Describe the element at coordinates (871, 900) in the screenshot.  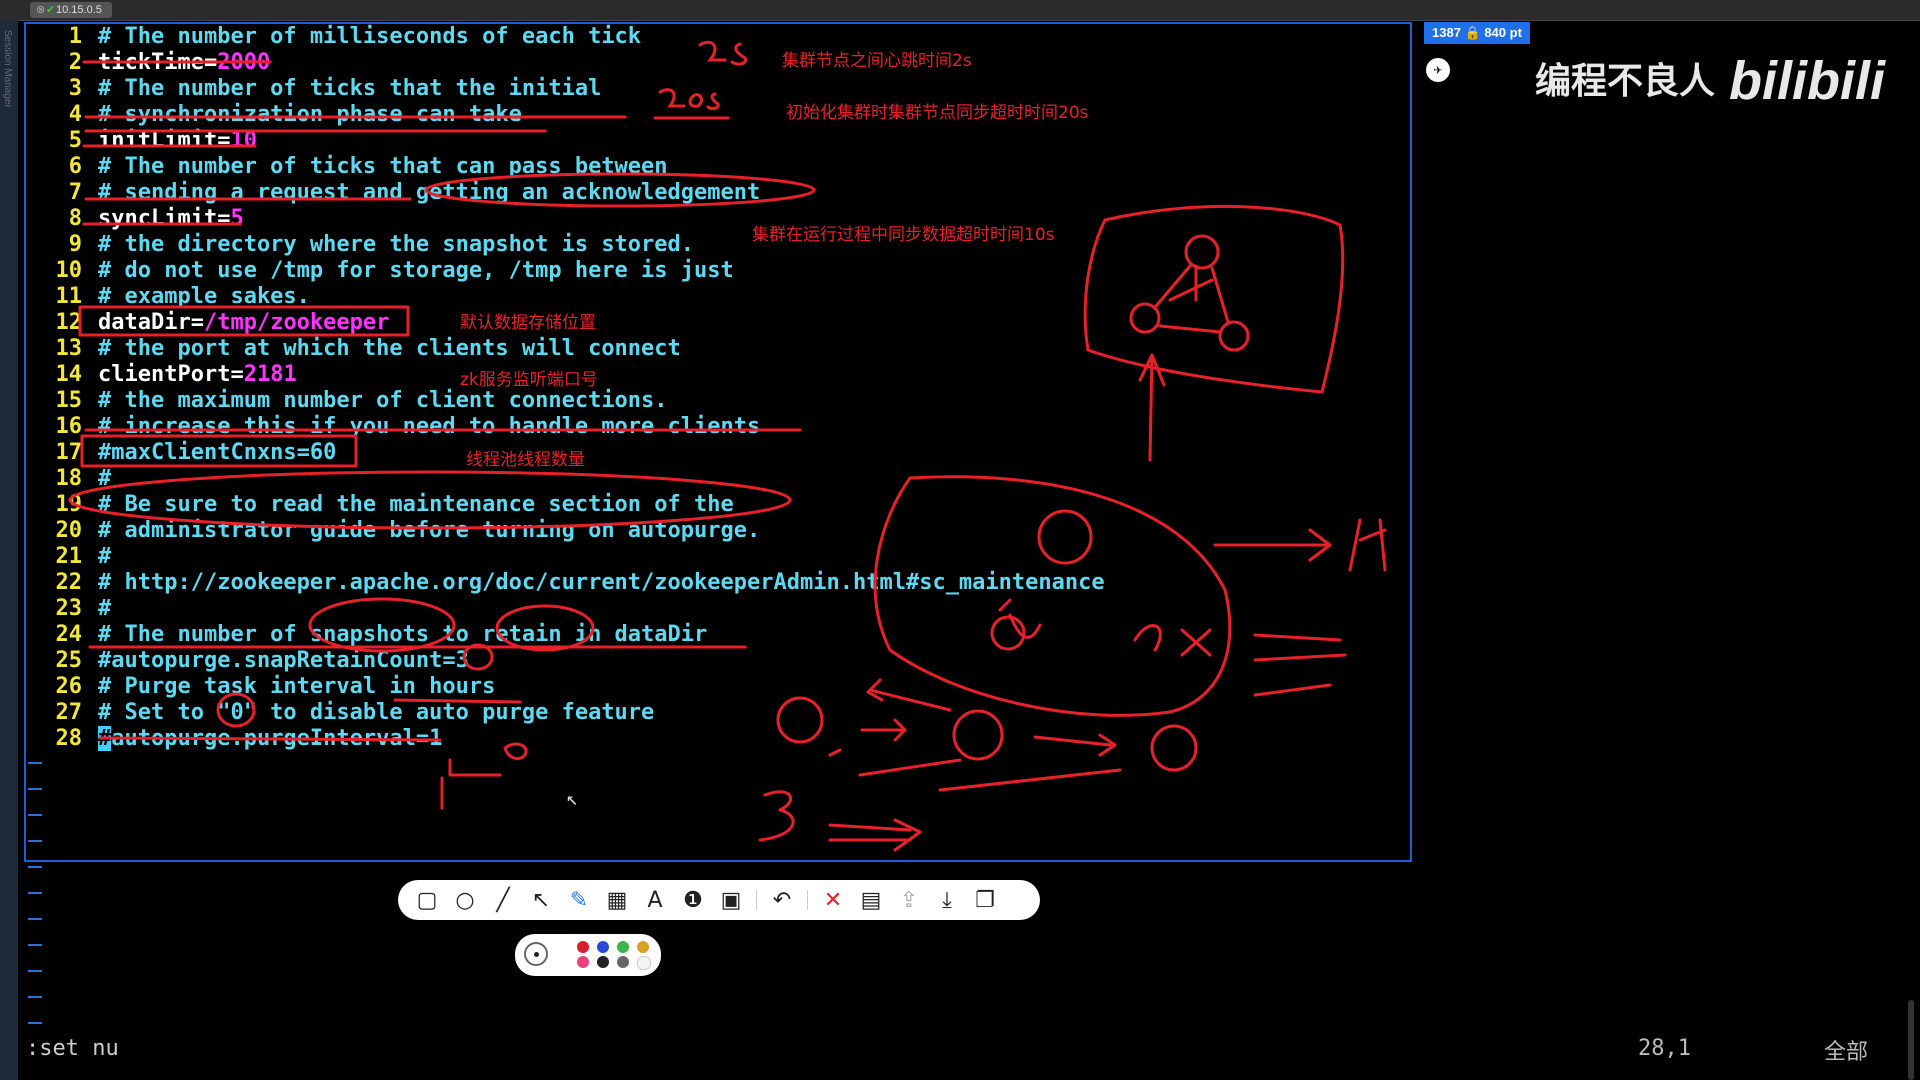
I see `pin-window-icon: ▤` at that location.